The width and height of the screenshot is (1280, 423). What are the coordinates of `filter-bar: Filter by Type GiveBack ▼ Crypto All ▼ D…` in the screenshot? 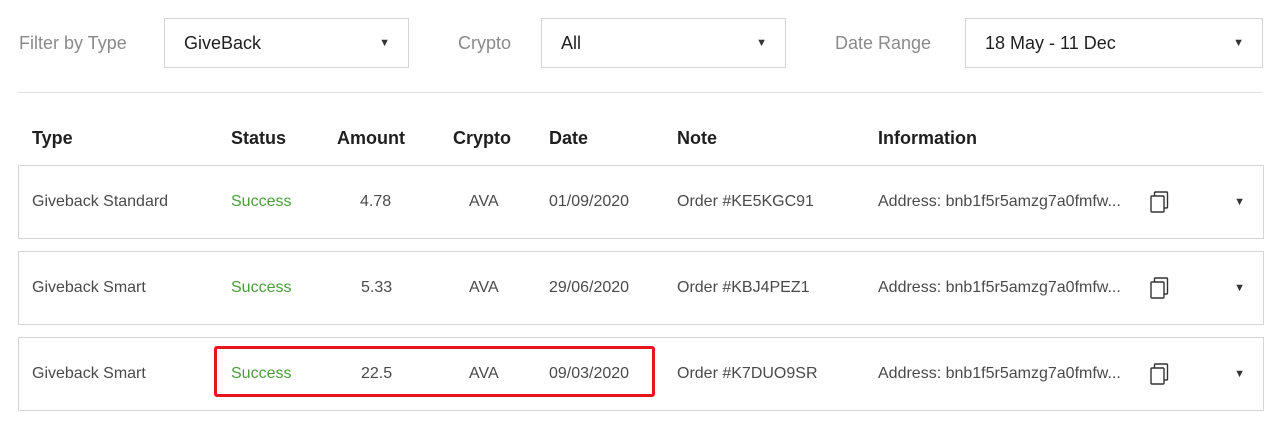 It's located at (640, 43).